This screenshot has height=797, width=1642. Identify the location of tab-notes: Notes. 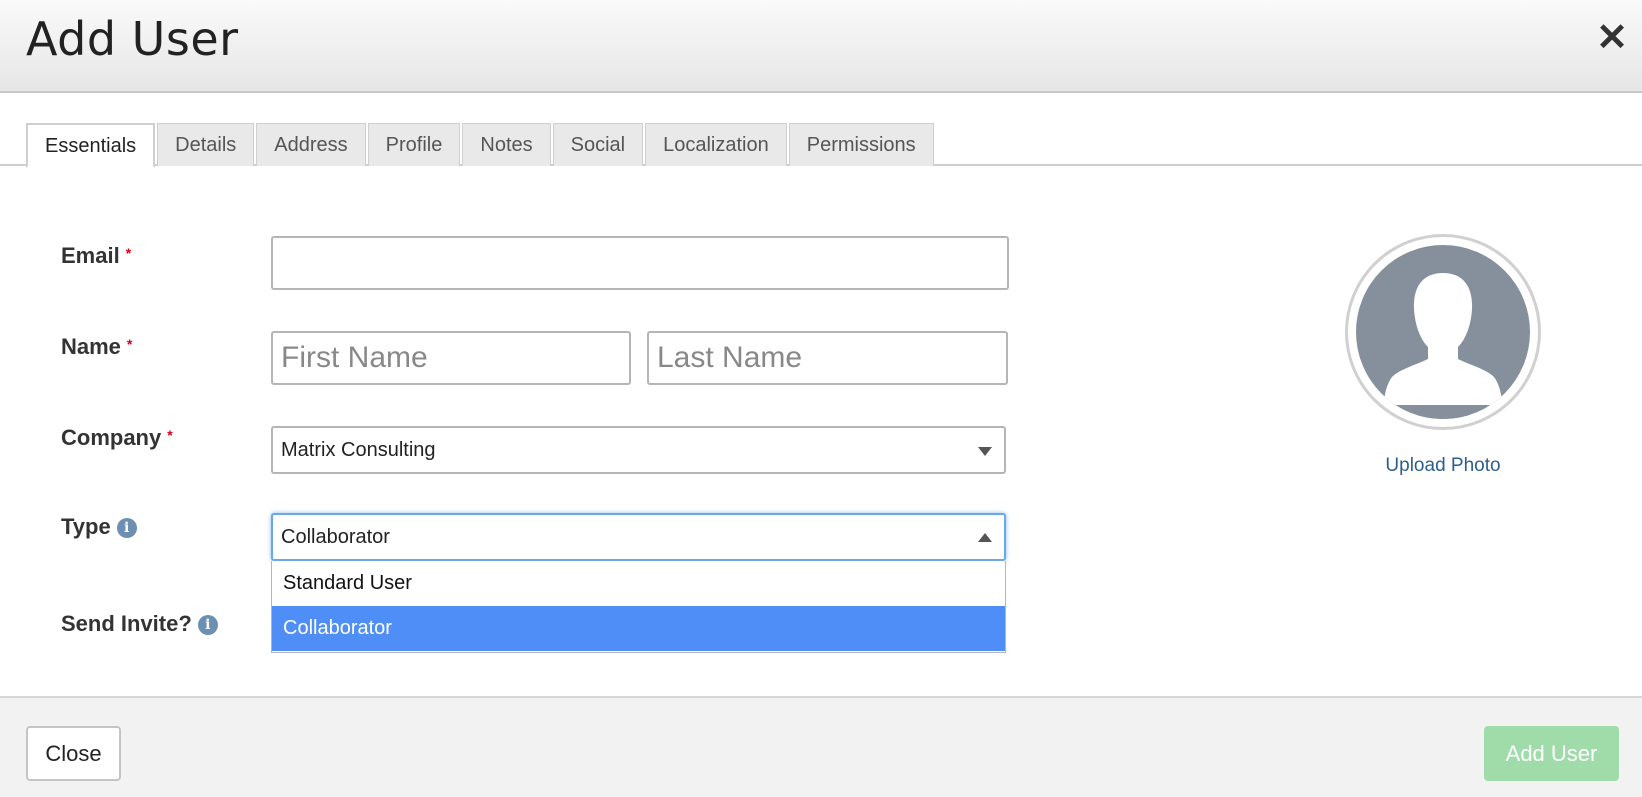
(506, 144).